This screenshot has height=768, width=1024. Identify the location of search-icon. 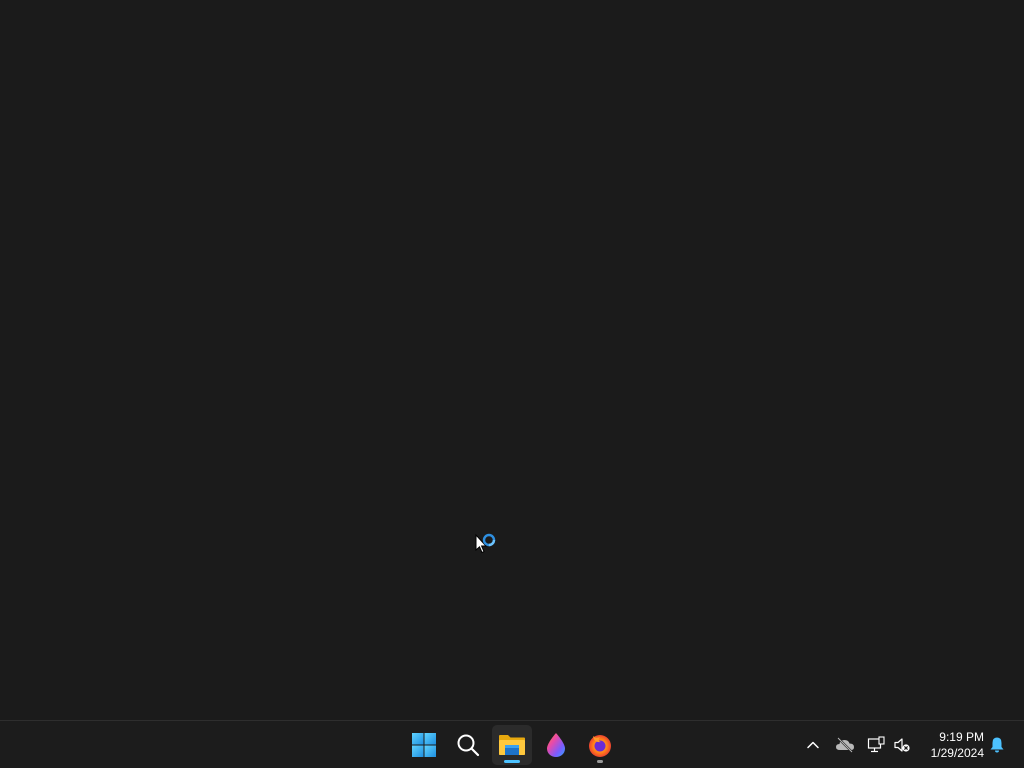
(468, 745).